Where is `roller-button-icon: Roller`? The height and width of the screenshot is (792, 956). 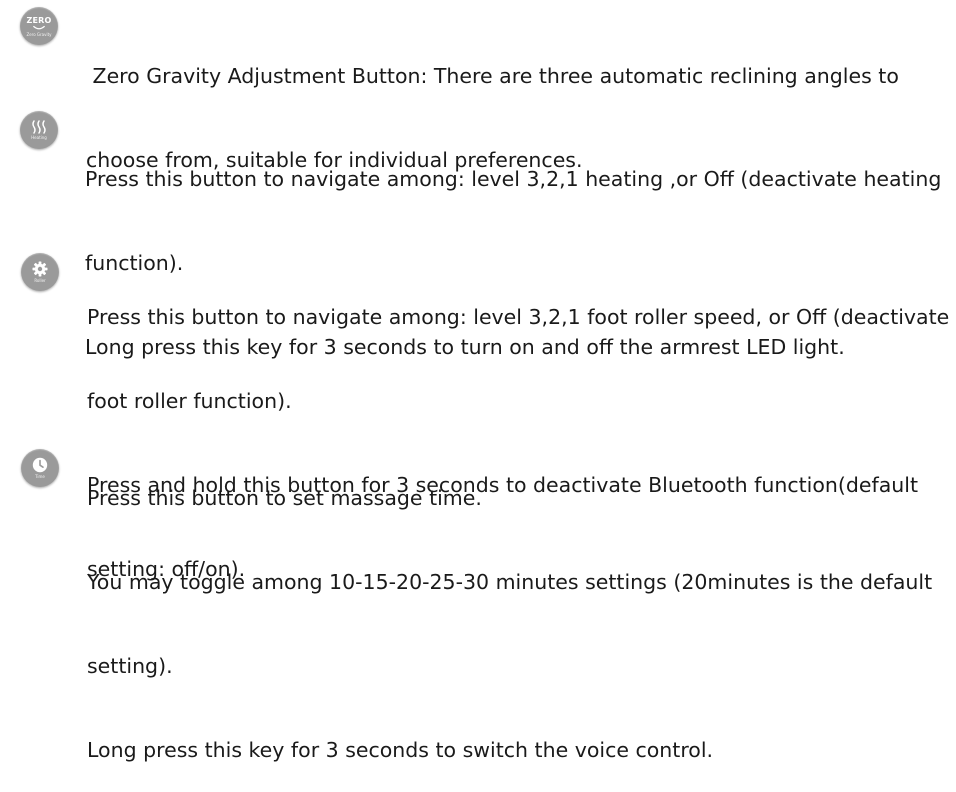
roller-button-icon: Roller is located at coordinates (40, 272).